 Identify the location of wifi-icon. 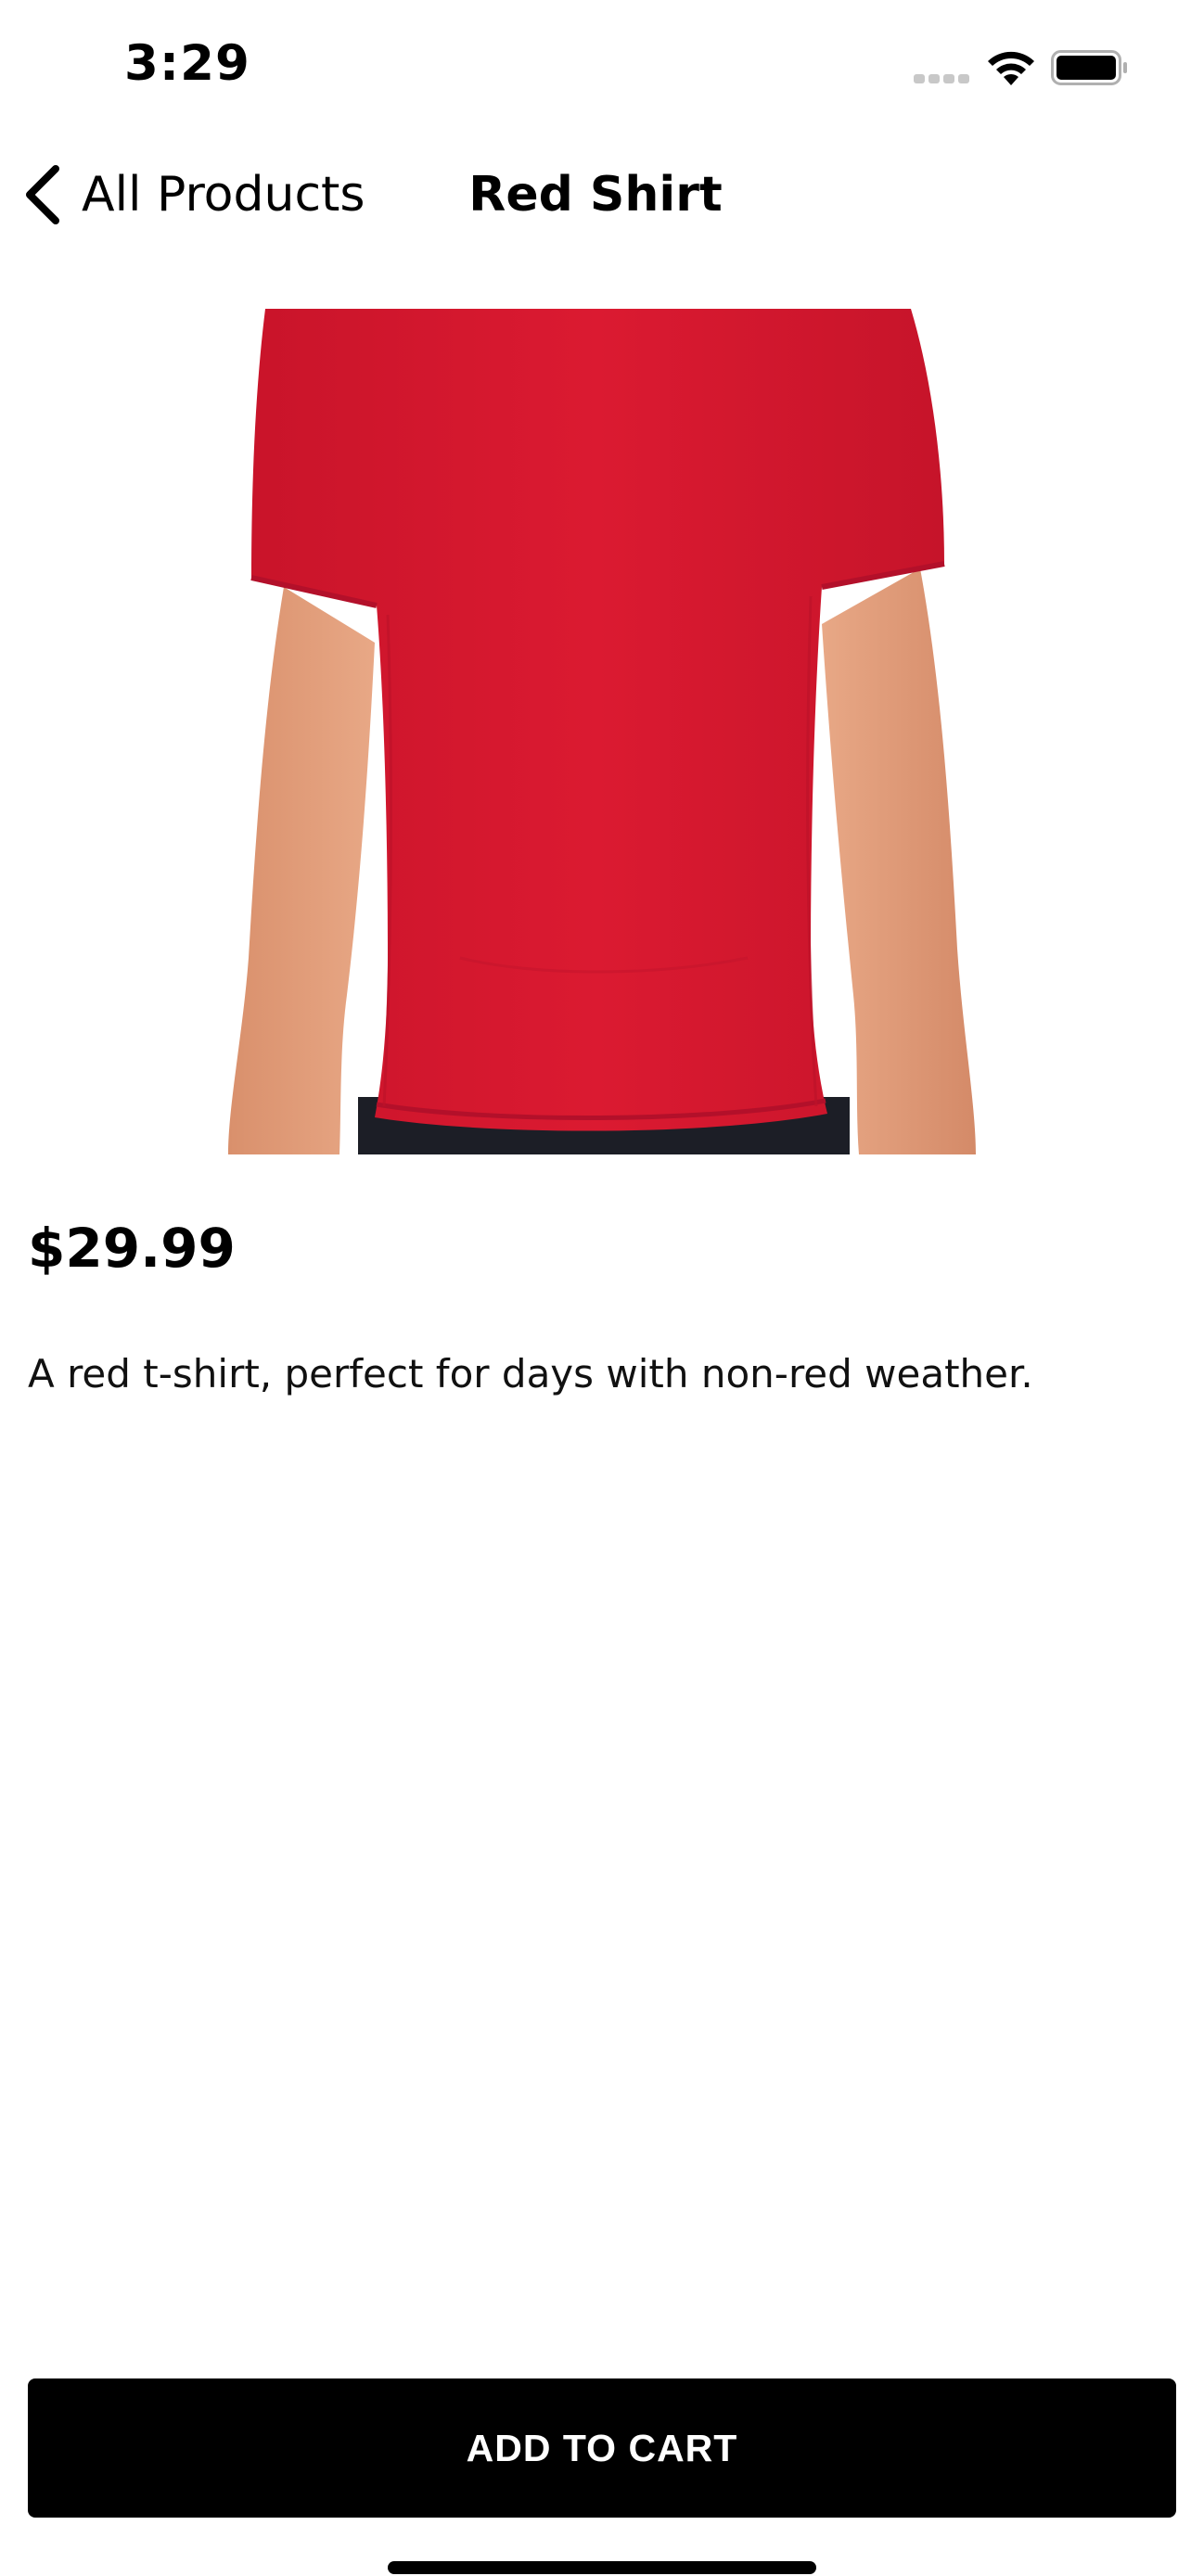
(1011, 68).